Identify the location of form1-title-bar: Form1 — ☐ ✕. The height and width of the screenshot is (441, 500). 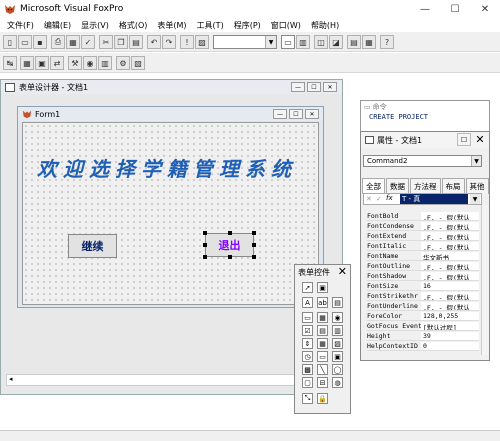
(170, 114).